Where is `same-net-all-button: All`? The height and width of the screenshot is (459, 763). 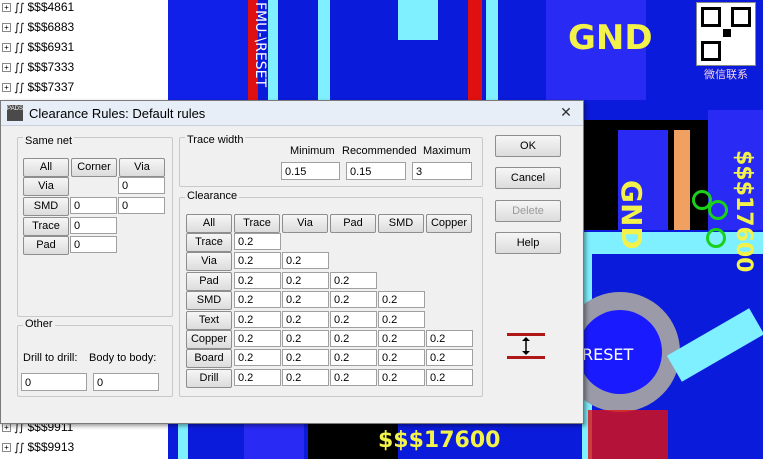
same-net-all-button: All is located at coordinates (46, 167).